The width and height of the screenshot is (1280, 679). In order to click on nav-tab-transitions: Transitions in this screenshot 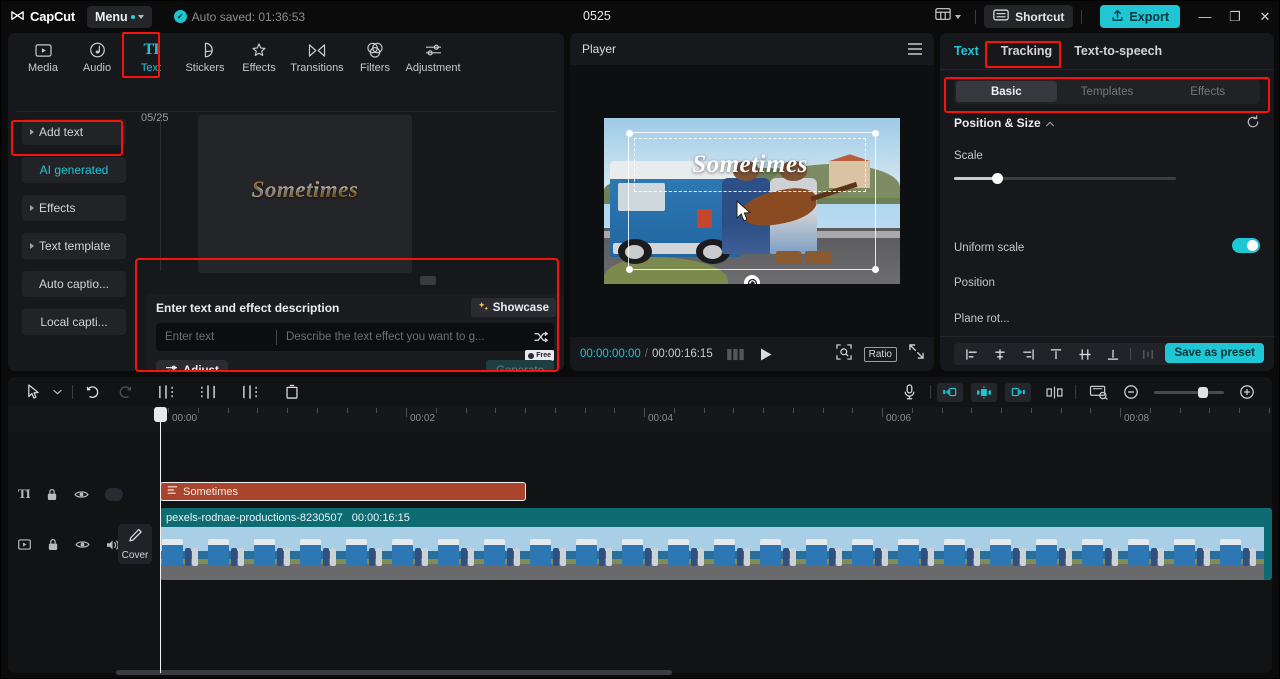, I will do `click(317, 55)`.